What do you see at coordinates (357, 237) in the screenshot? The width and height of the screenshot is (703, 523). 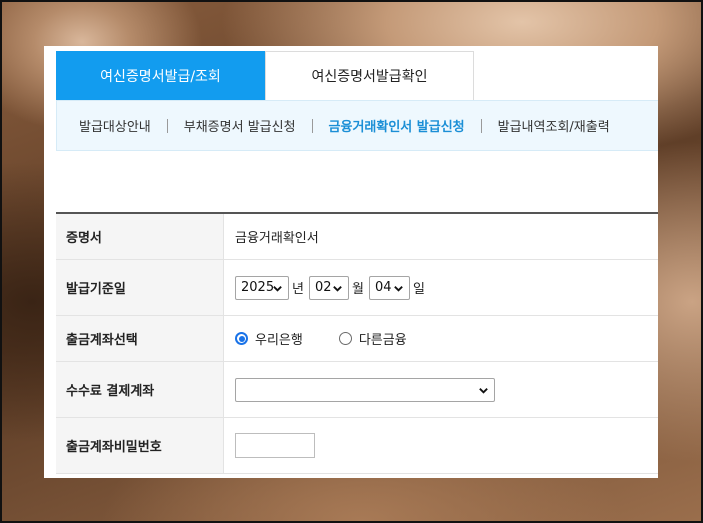 I see `form-row-certificate: 증명서 금융거래확인서` at bounding box center [357, 237].